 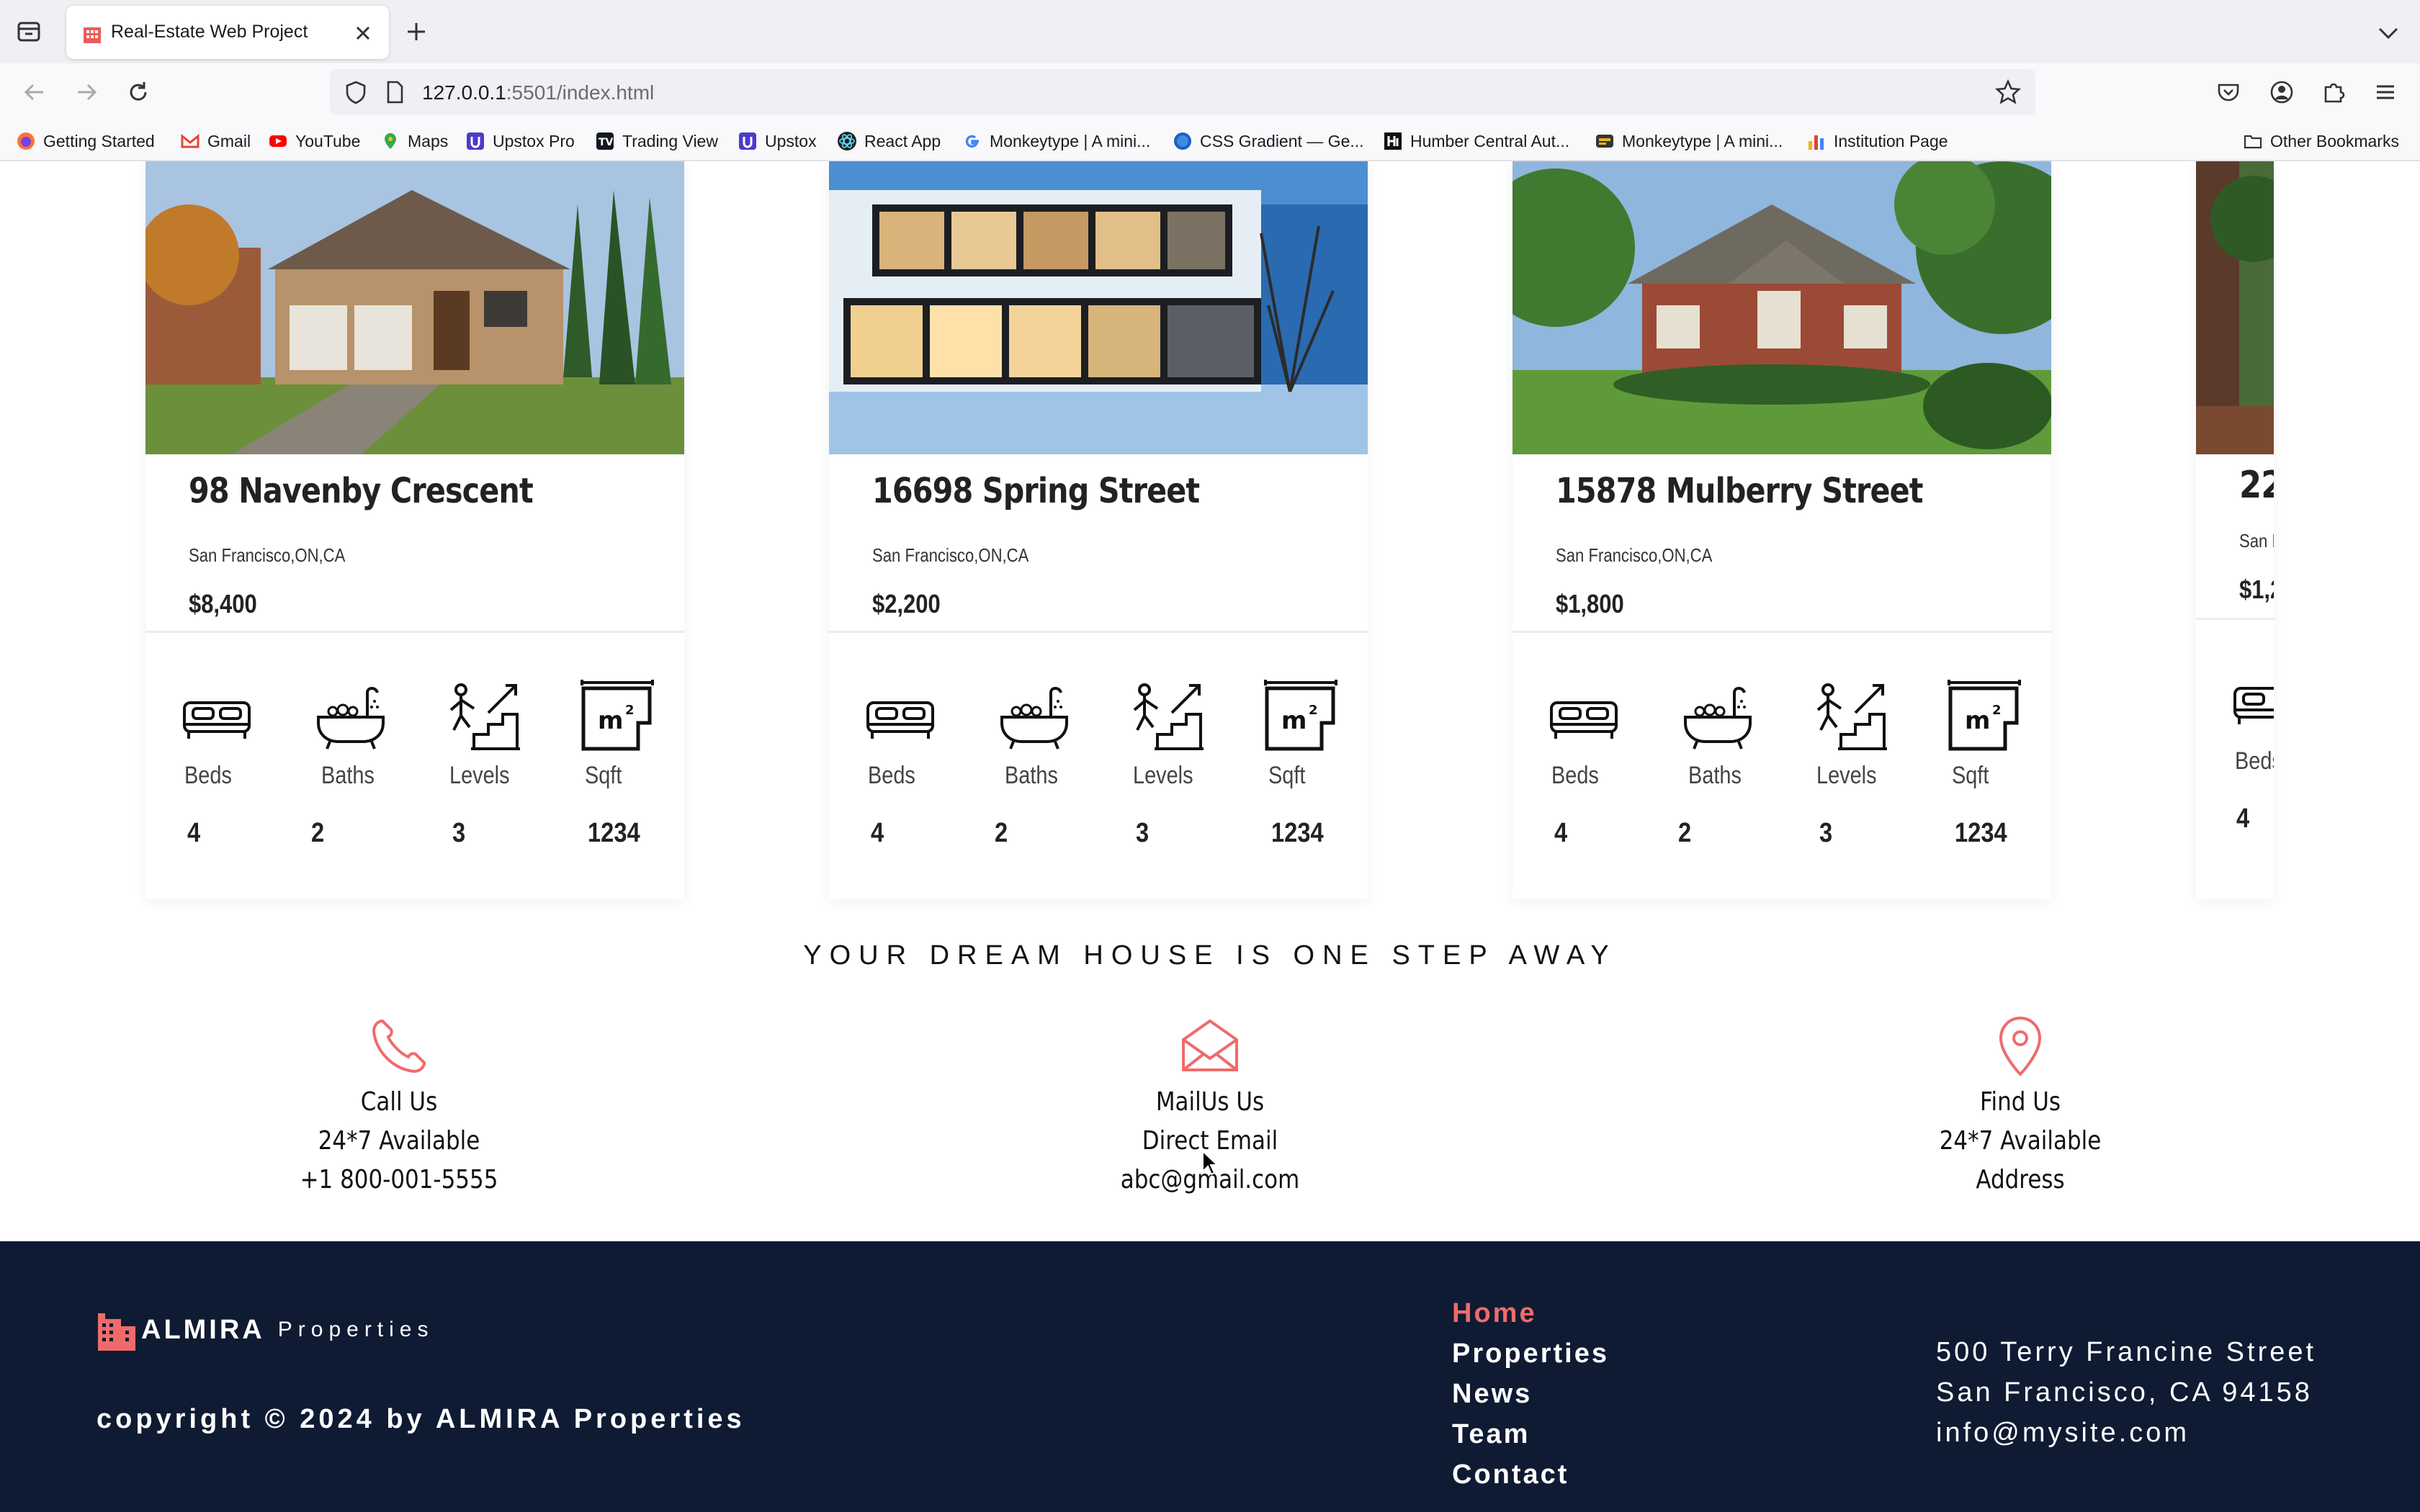 I want to click on bookmark-upstox: Upstox, so click(x=777, y=141).